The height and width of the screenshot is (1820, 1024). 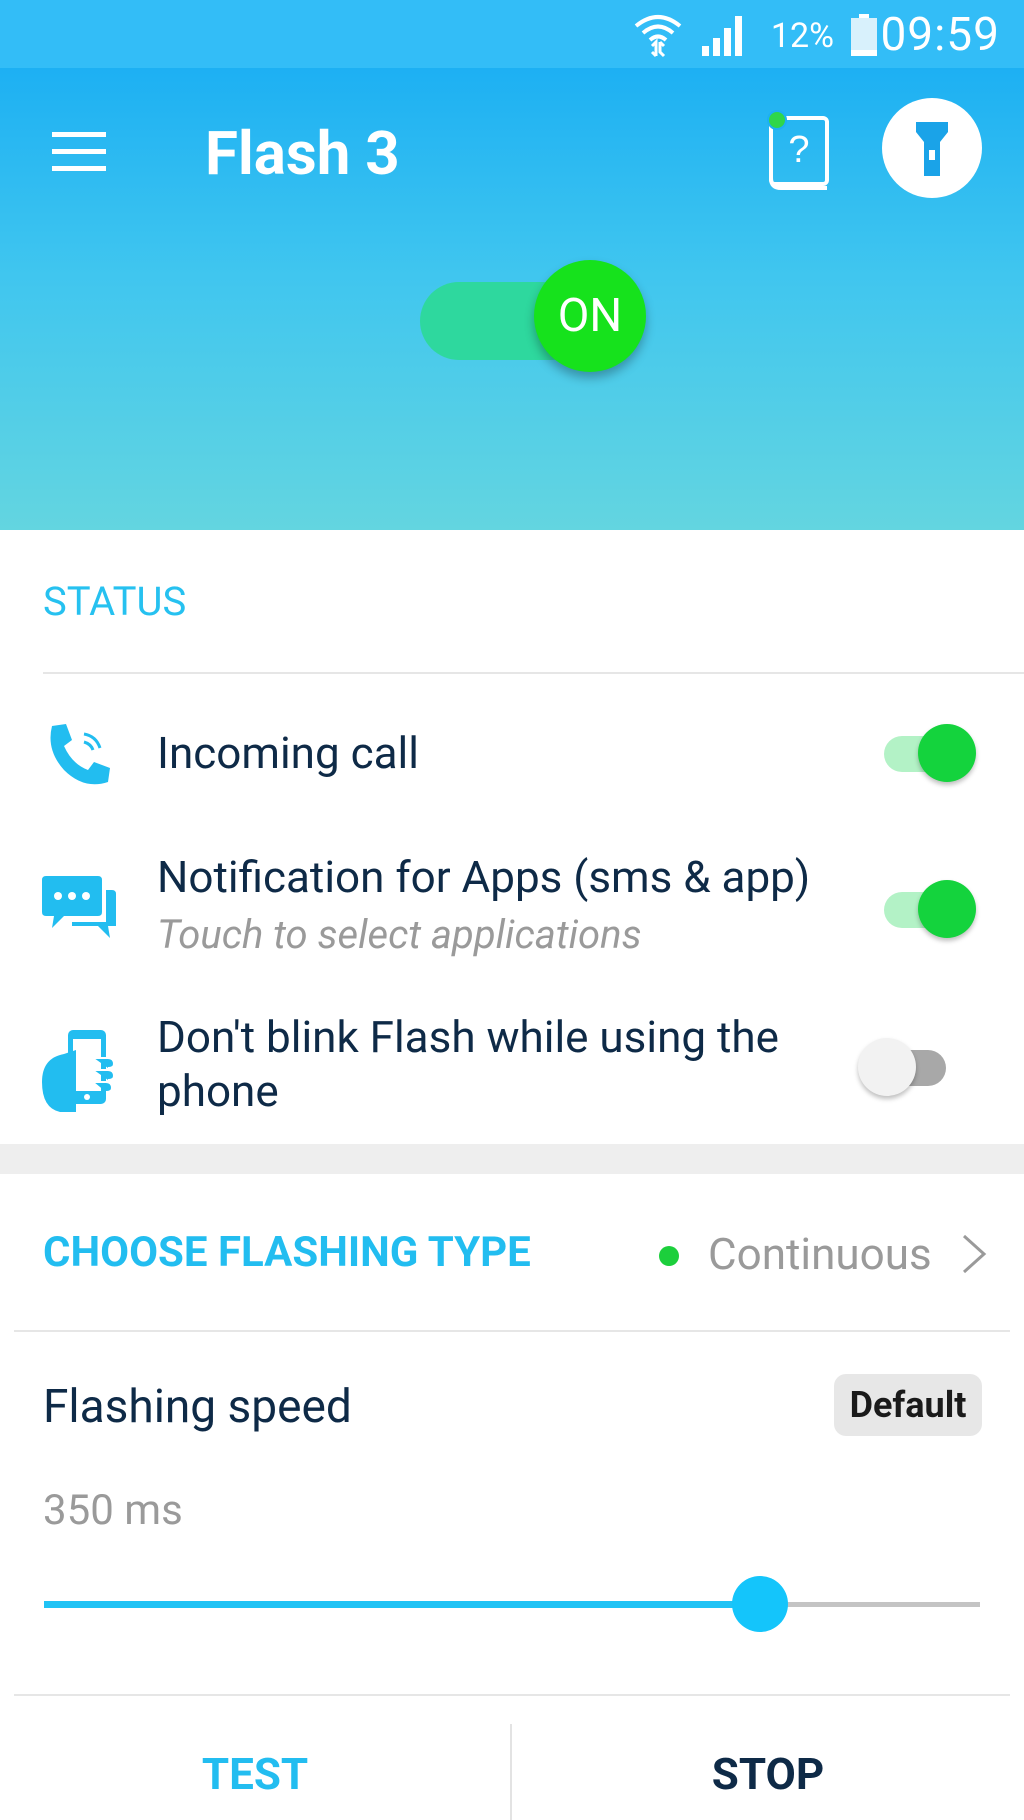 I want to click on signal-icon, so click(x=722, y=36).